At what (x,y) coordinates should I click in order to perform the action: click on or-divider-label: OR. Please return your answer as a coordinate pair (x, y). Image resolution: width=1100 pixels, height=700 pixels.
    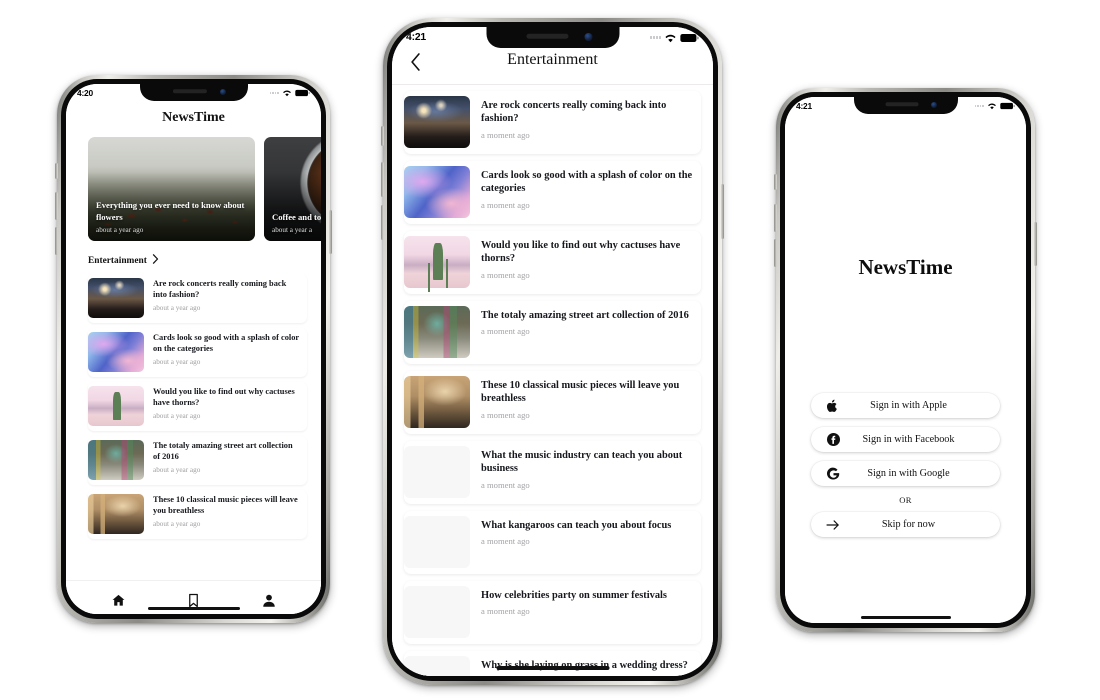
    Looking at the image, I should click on (905, 500).